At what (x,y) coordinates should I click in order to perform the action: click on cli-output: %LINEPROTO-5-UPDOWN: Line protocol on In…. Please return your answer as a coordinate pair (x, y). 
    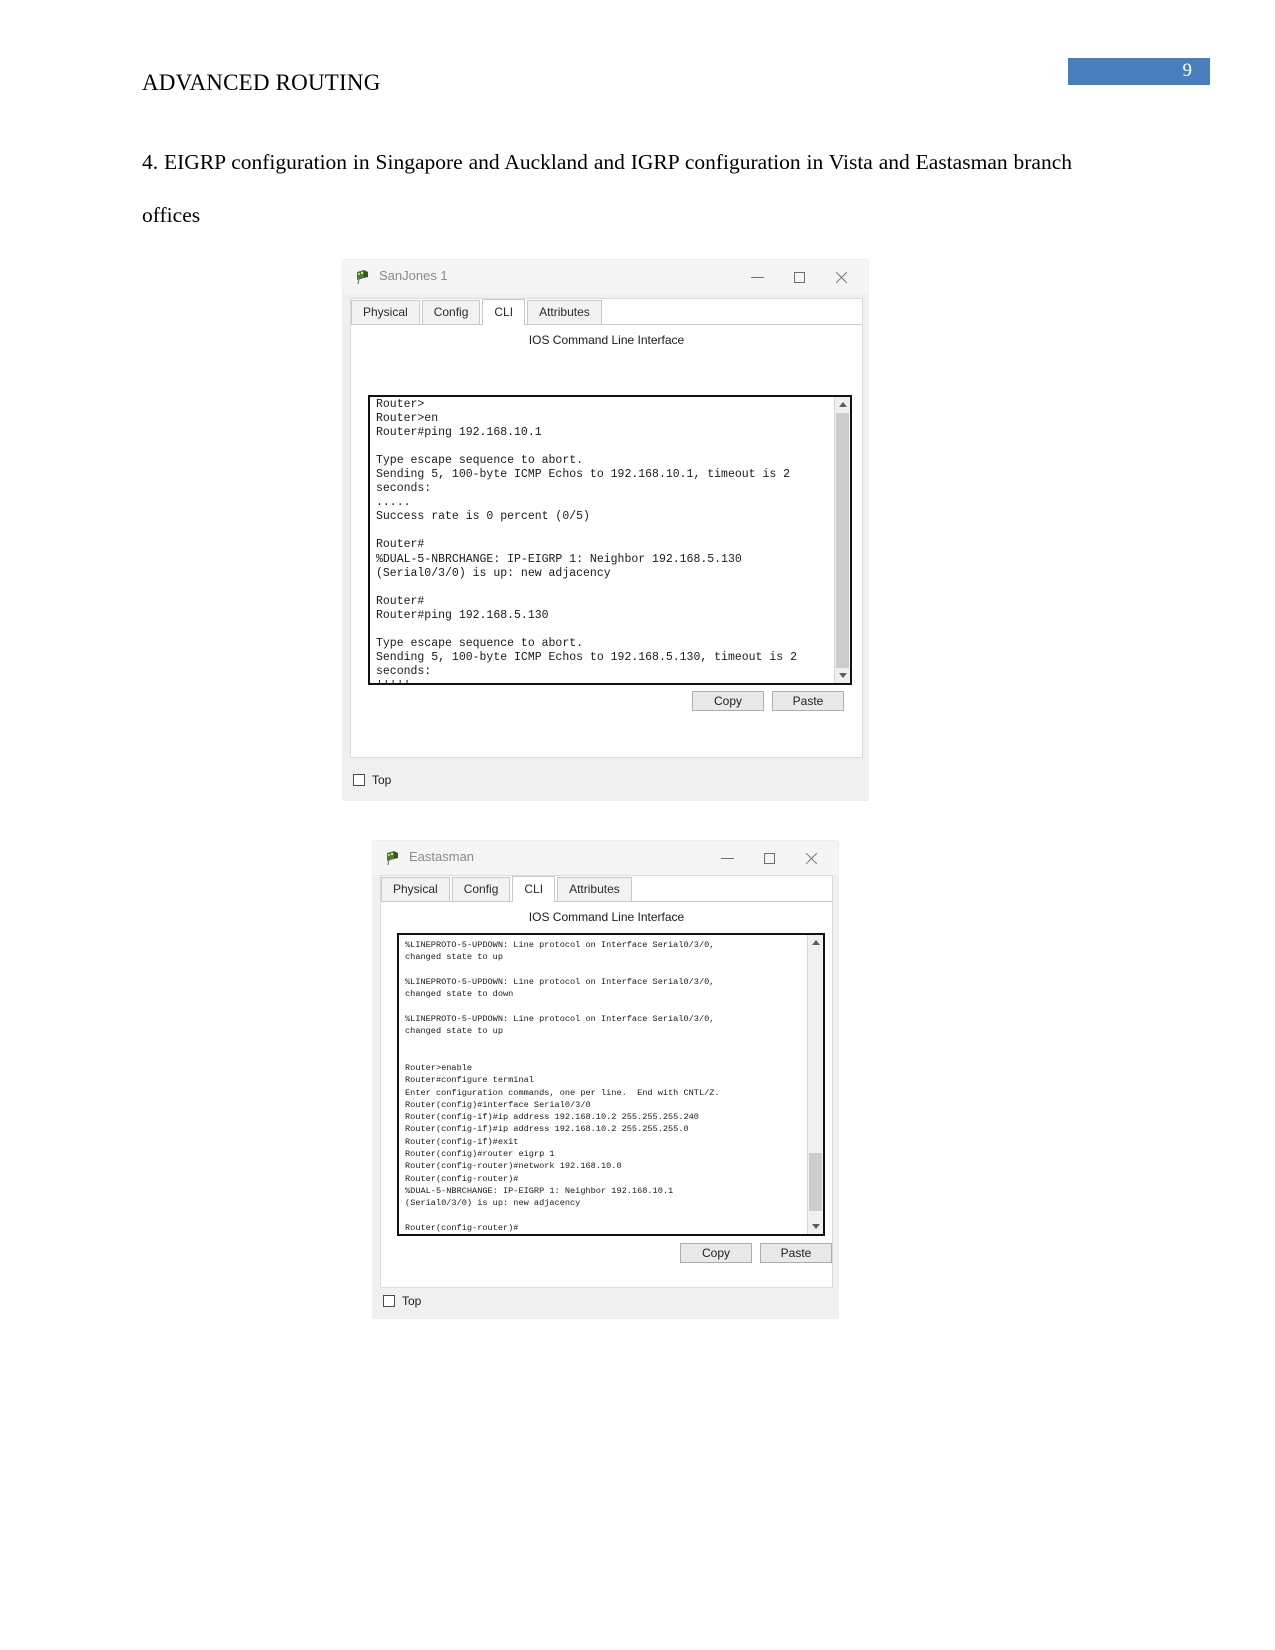
    Looking at the image, I should click on (603, 1084).